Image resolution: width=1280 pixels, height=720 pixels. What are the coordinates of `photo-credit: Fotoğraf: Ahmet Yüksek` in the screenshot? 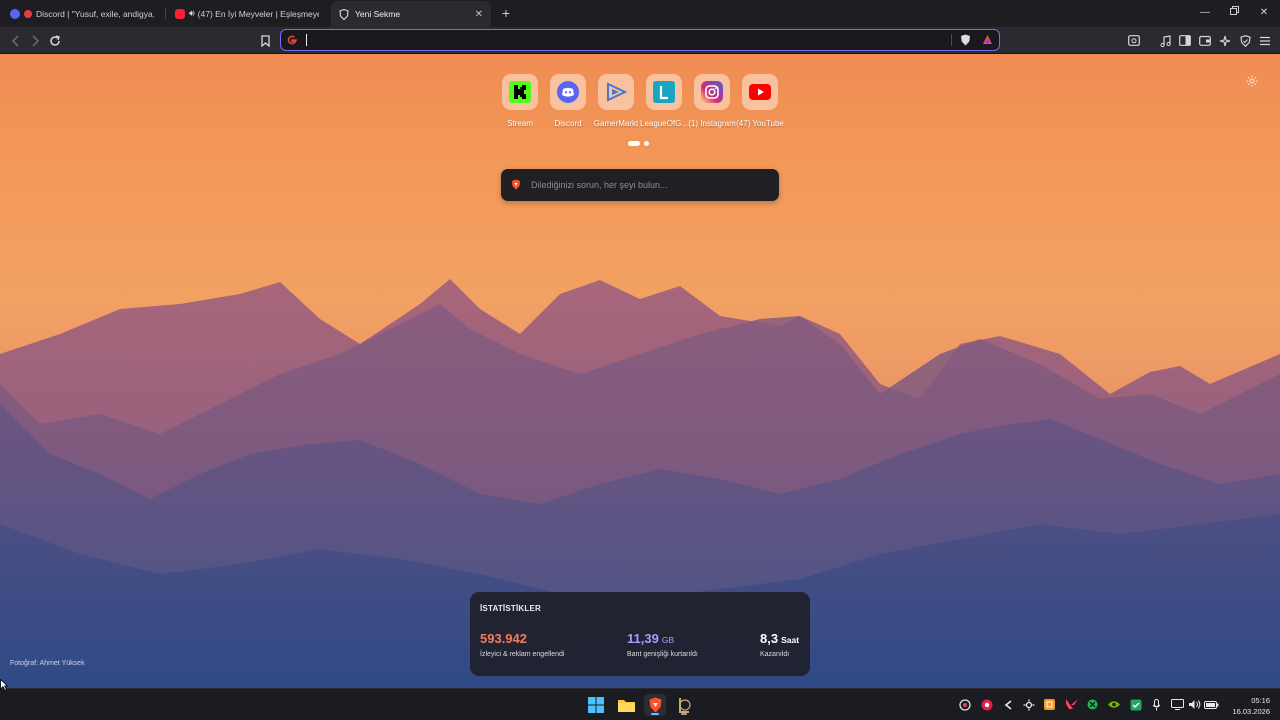 It's located at (47, 663).